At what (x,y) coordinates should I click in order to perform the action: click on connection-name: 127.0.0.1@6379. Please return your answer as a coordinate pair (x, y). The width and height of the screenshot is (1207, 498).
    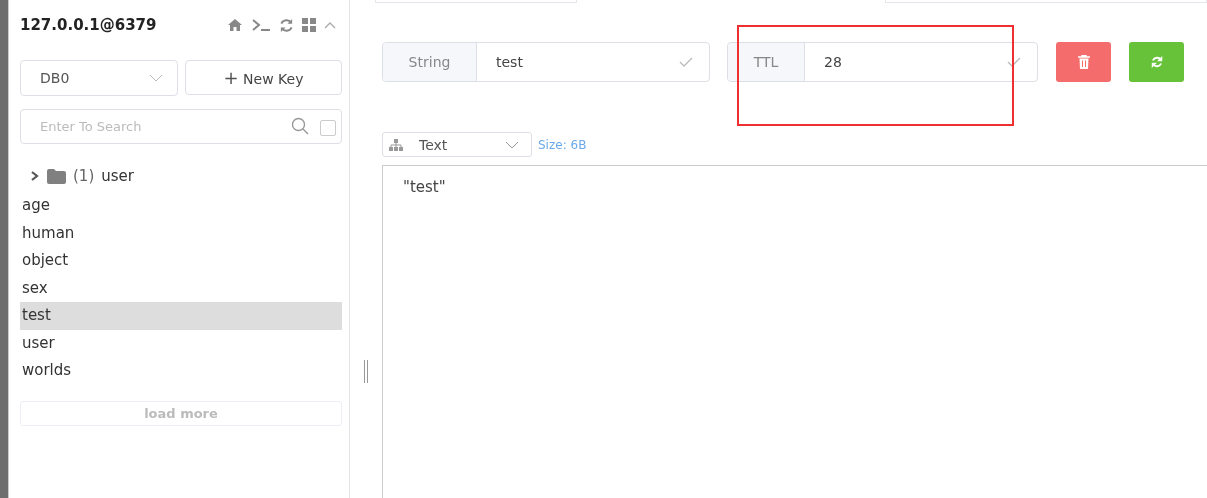
    Looking at the image, I should click on (88, 25).